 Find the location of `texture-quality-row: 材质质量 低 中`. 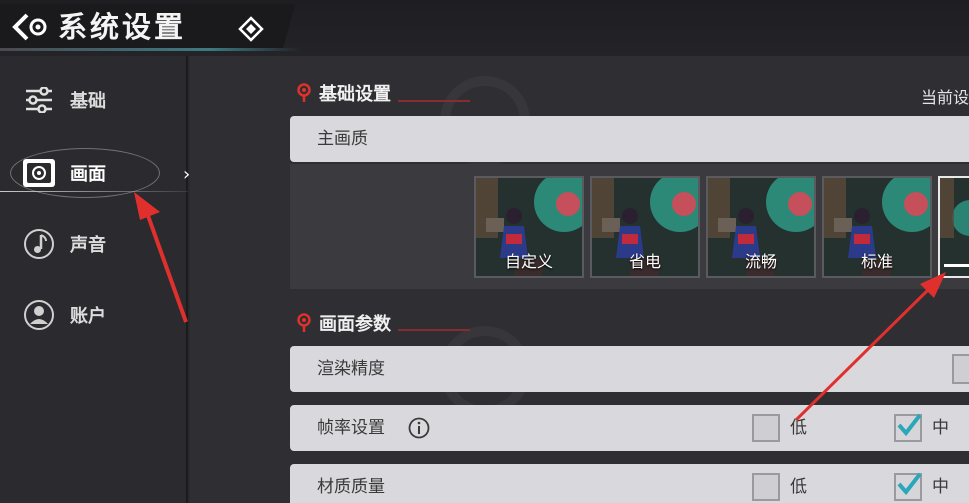

texture-quality-row: 材质质量 低 中 is located at coordinates (629, 483).